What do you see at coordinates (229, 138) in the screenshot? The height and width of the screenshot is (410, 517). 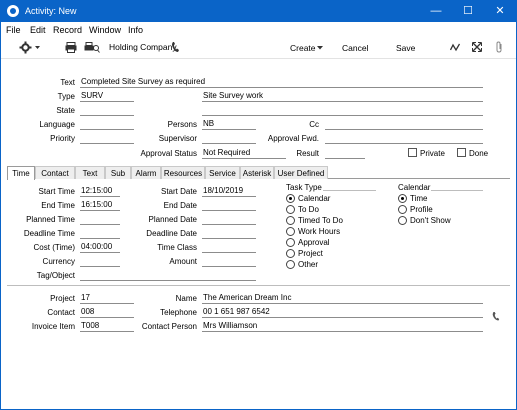 I see `supervisor-field` at bounding box center [229, 138].